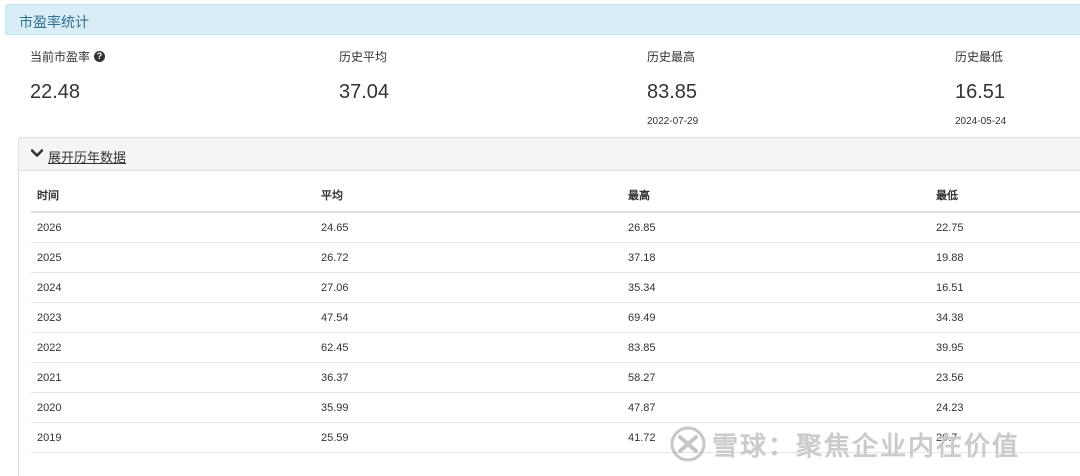 Image resolution: width=1080 pixels, height=476 pixels. I want to click on cell-average: 62.45, so click(468, 347).